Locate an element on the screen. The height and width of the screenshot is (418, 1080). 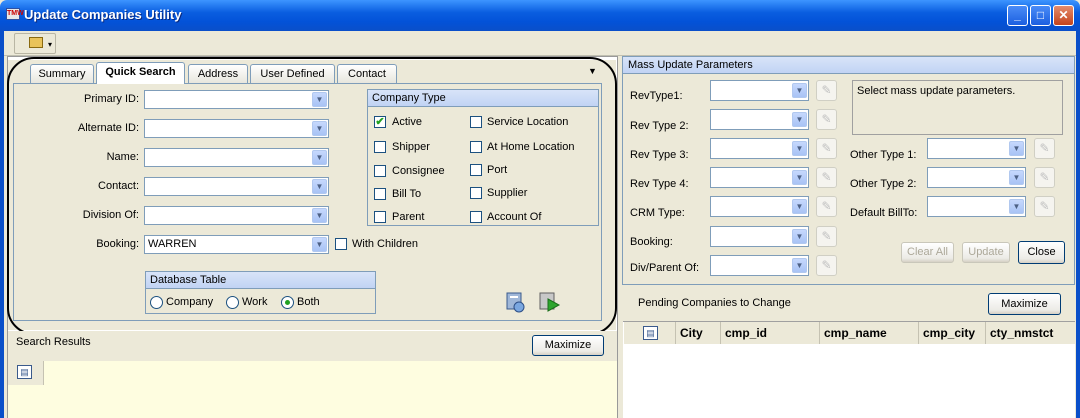
close-icon: ✕ is located at coordinates (1063, 15).